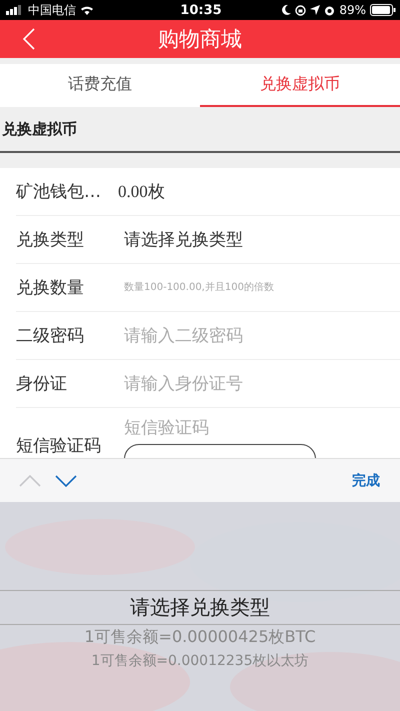 The width and height of the screenshot is (400, 711). What do you see at coordinates (200, 39) in the screenshot?
I see `page-title: 购物商城` at bounding box center [200, 39].